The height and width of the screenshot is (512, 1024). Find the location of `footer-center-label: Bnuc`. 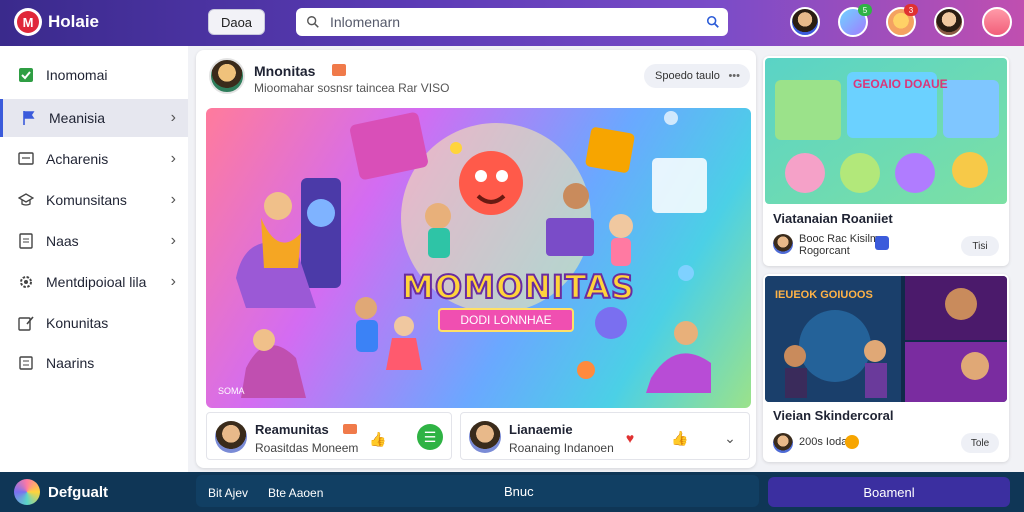

footer-center-label: Bnuc is located at coordinates (519, 491).